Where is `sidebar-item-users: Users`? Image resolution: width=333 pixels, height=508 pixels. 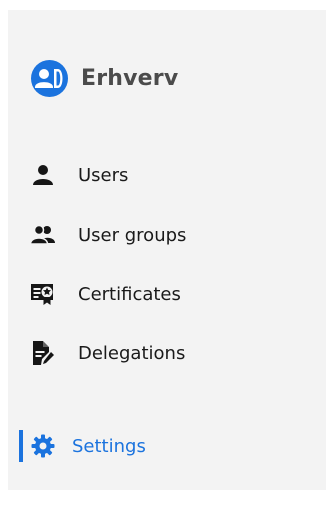
sidebar-item-users: Users is located at coordinates (79, 175).